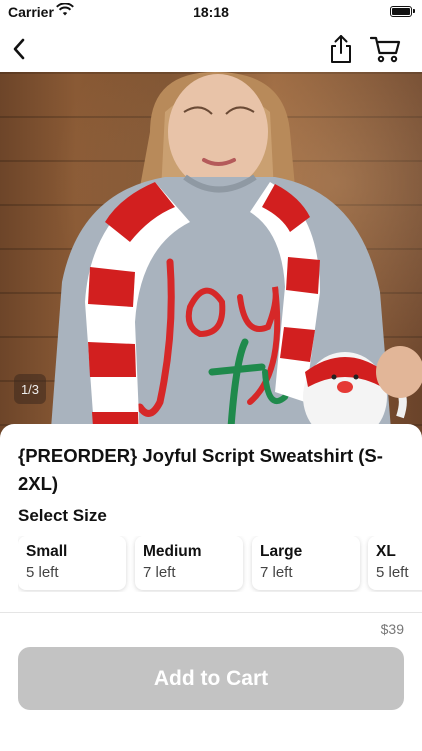 This screenshot has height=751, width=422. Describe the element at coordinates (306, 563) in the screenshot. I see `size-option-large: Large 7 left` at that location.